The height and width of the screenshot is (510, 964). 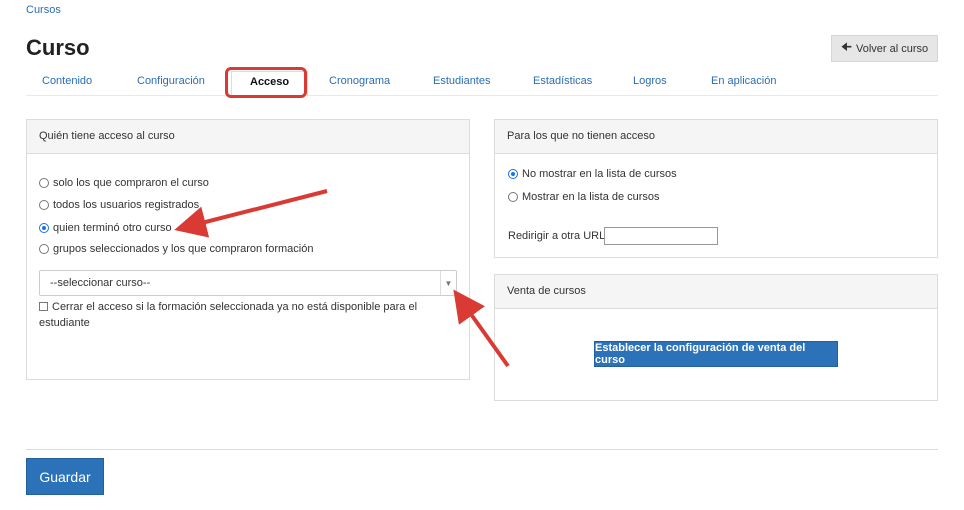 I want to click on annotation-arrow-to-select, so click(x=481, y=328).